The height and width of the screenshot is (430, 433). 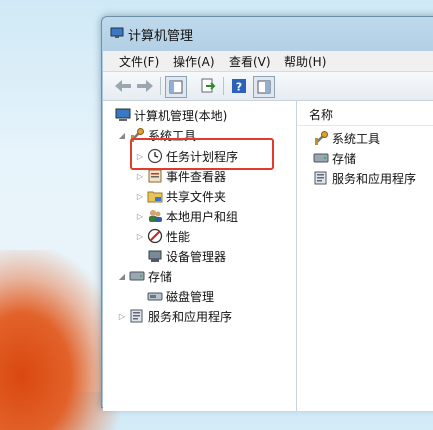 I want to click on tree-item-shared-folders: ▷ 共享文件夹, so click(x=180, y=196).